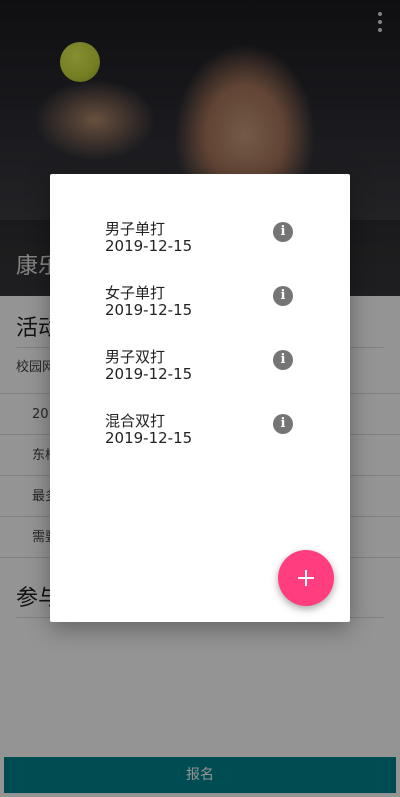 This screenshot has width=400, height=797. I want to click on add-event-button, so click(306, 578).